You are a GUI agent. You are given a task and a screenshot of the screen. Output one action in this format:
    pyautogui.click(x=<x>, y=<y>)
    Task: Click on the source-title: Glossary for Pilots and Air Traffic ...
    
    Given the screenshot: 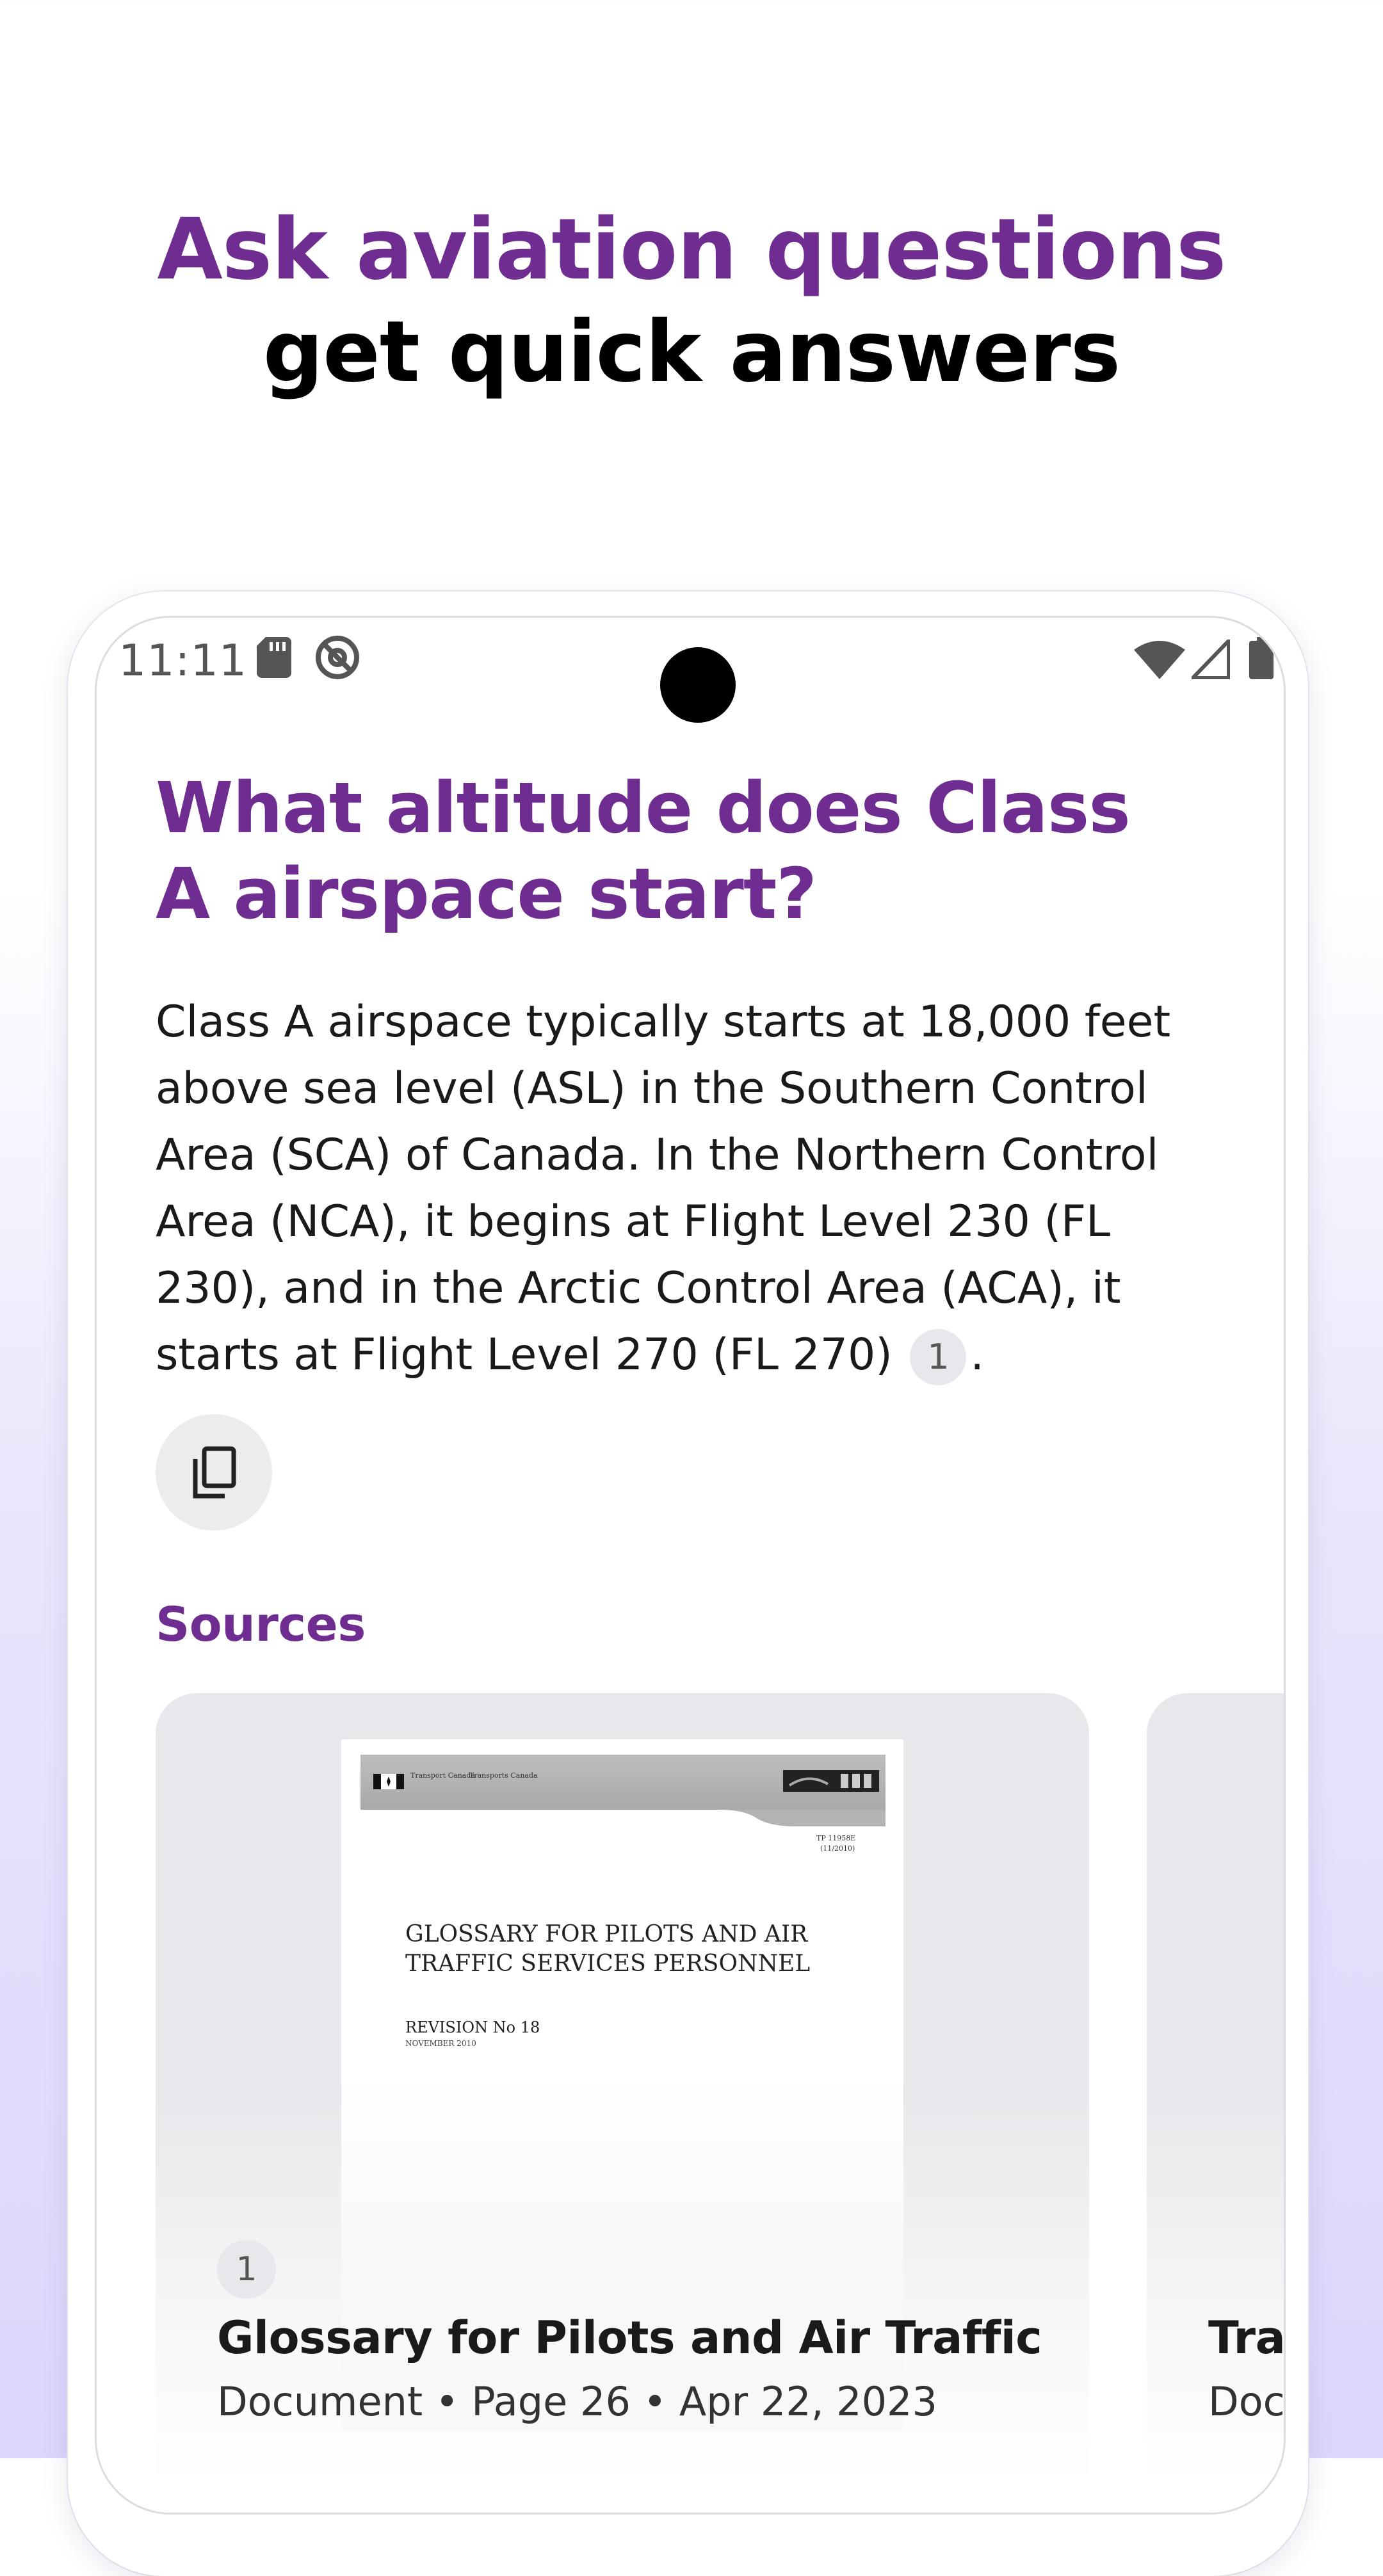 What is the action you would take?
    pyautogui.click(x=633, y=2338)
    